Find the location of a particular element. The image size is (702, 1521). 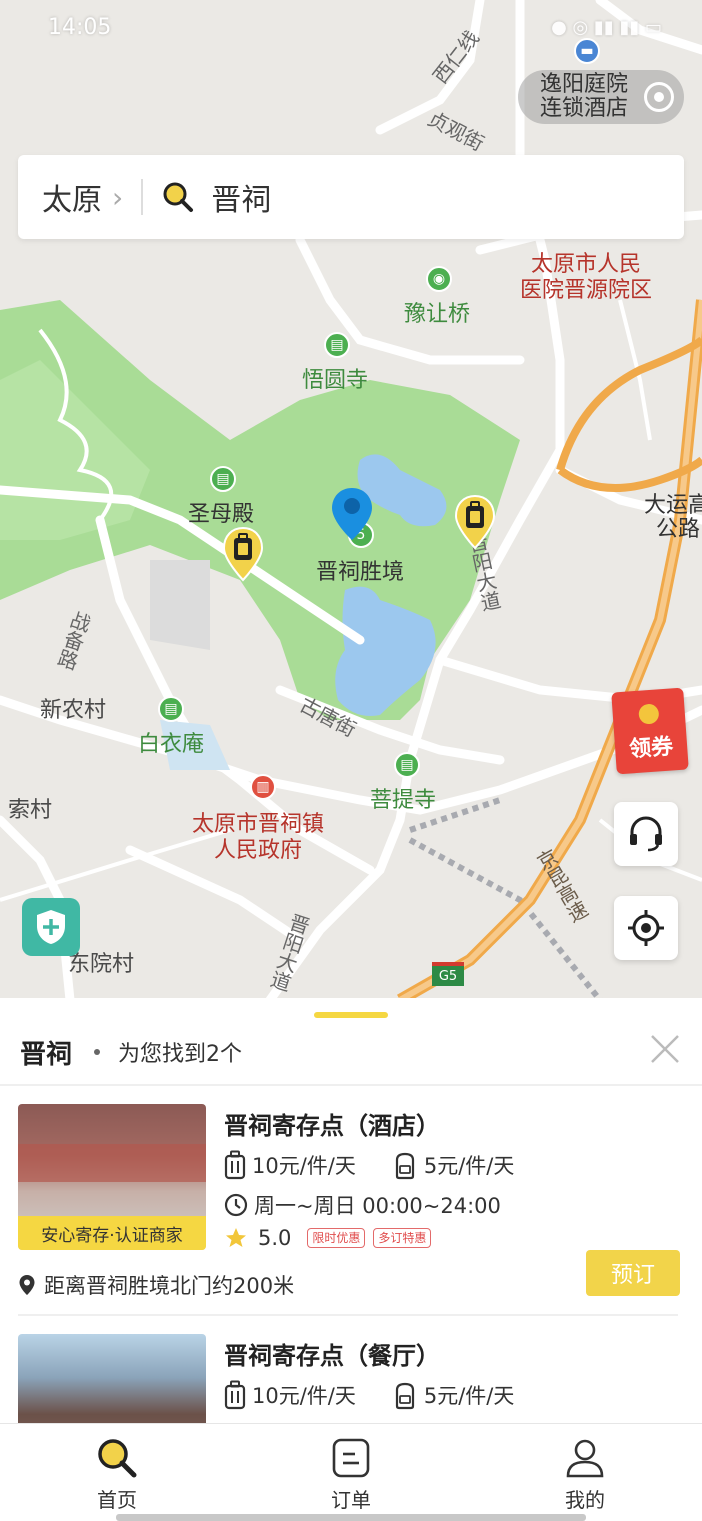

results-keyword: 晋祠 is located at coordinates (46, 1054).